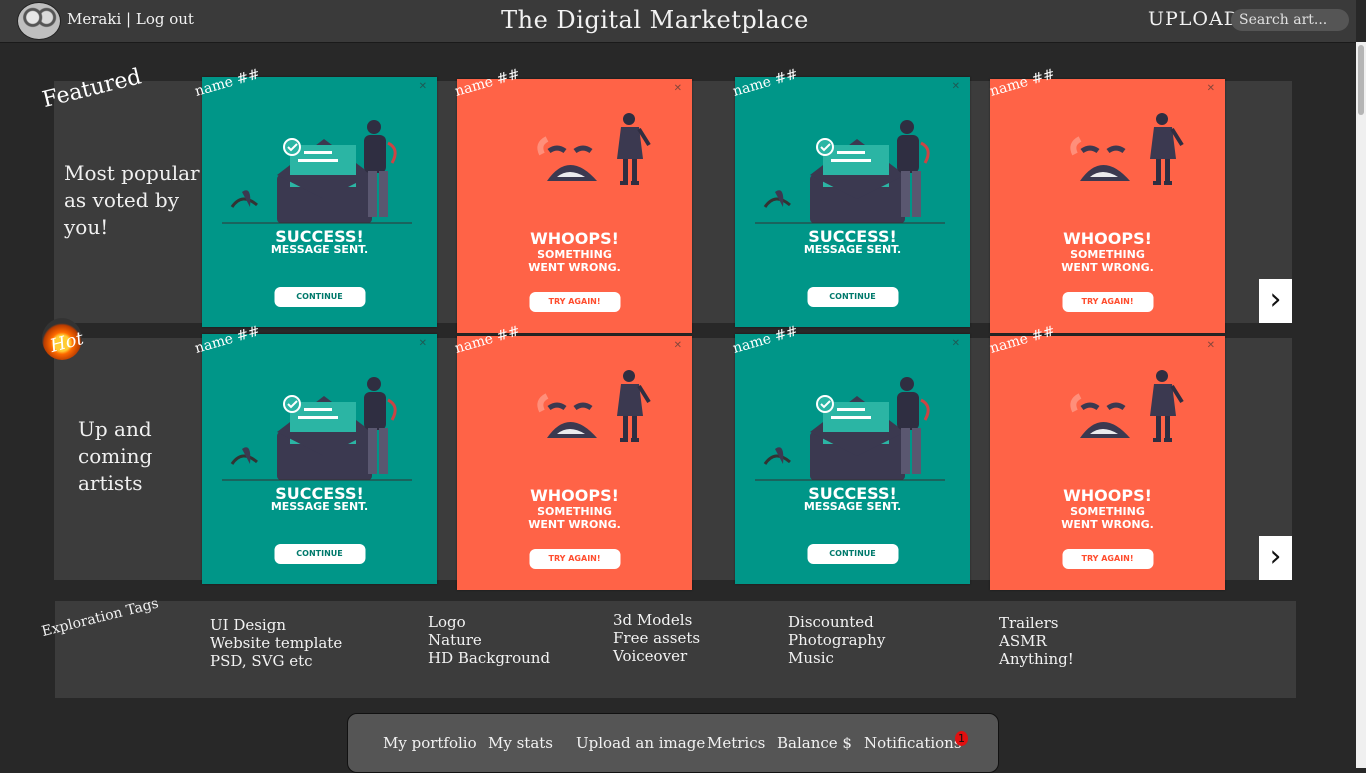 This screenshot has width=1366, height=773. What do you see at coordinates (1361, 405) in the screenshot?
I see `page-scrollbar` at bounding box center [1361, 405].